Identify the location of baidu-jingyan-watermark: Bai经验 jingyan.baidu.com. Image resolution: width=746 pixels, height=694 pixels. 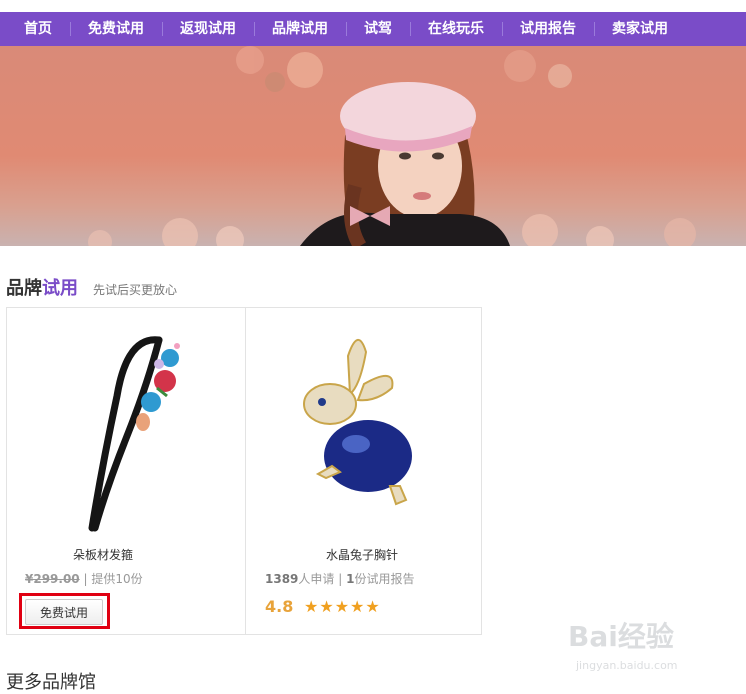
(643, 646).